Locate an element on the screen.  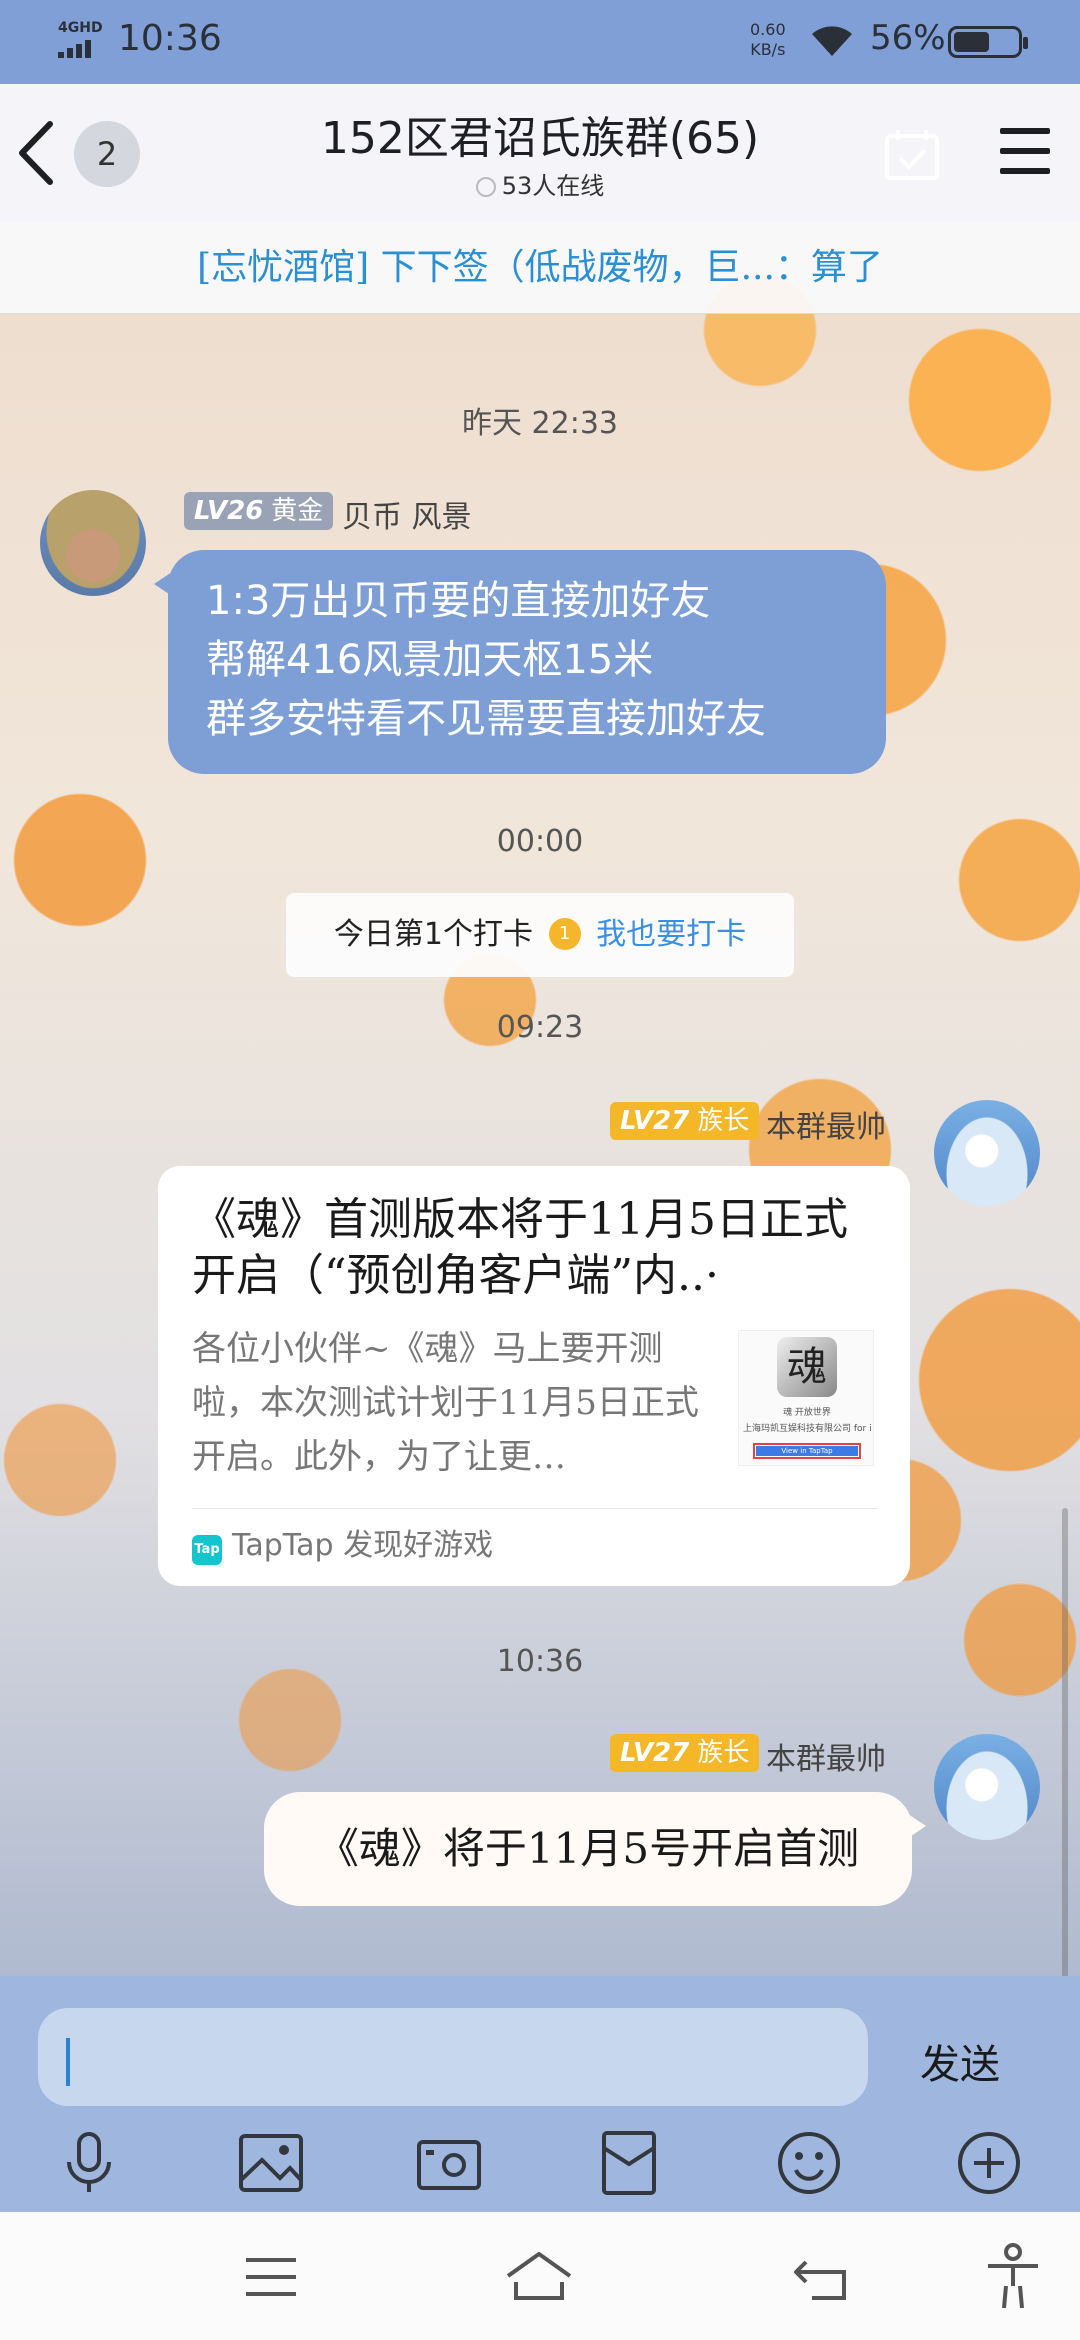
message-line: 群多安特看不见需要直接加好友 is located at coordinates (486, 719).